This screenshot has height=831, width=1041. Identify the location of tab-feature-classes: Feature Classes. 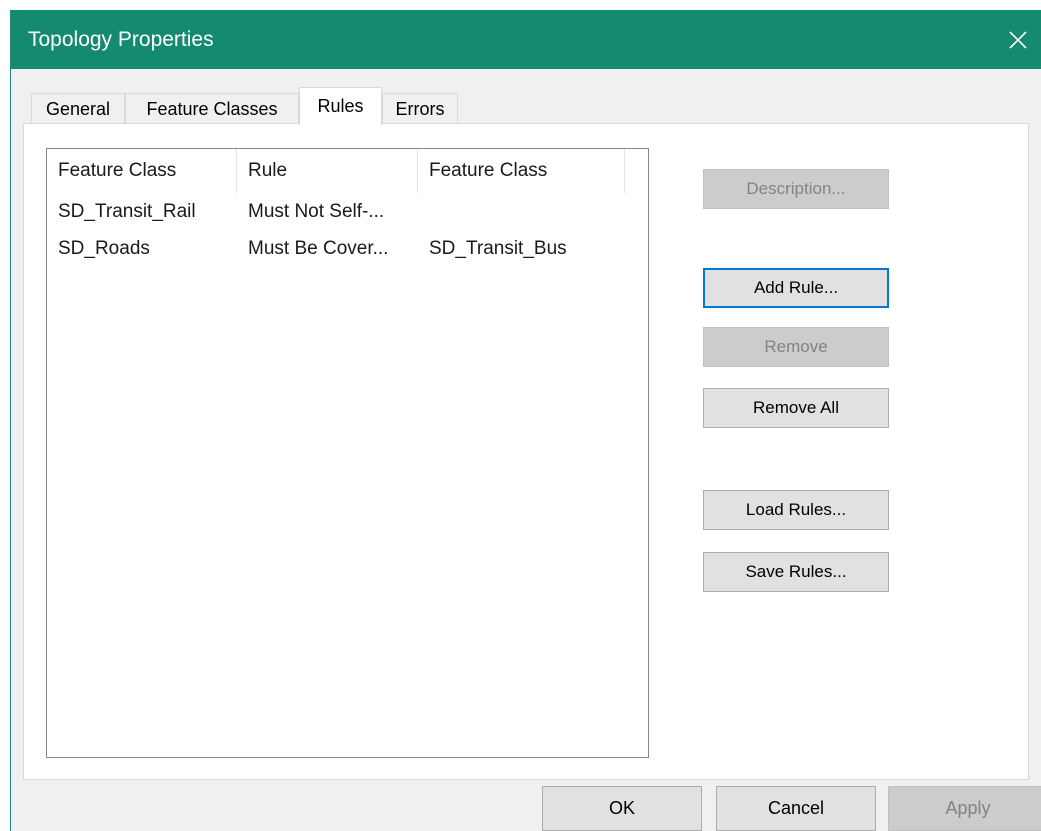
(212, 108).